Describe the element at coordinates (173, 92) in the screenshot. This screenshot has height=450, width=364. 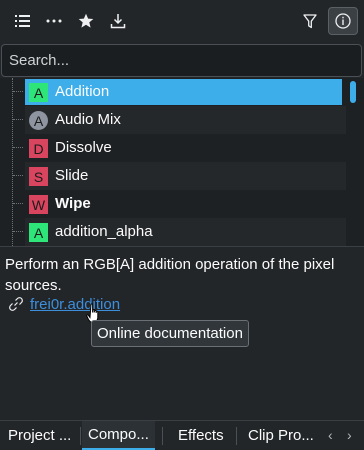
I see `list-item: A Addition` at that location.